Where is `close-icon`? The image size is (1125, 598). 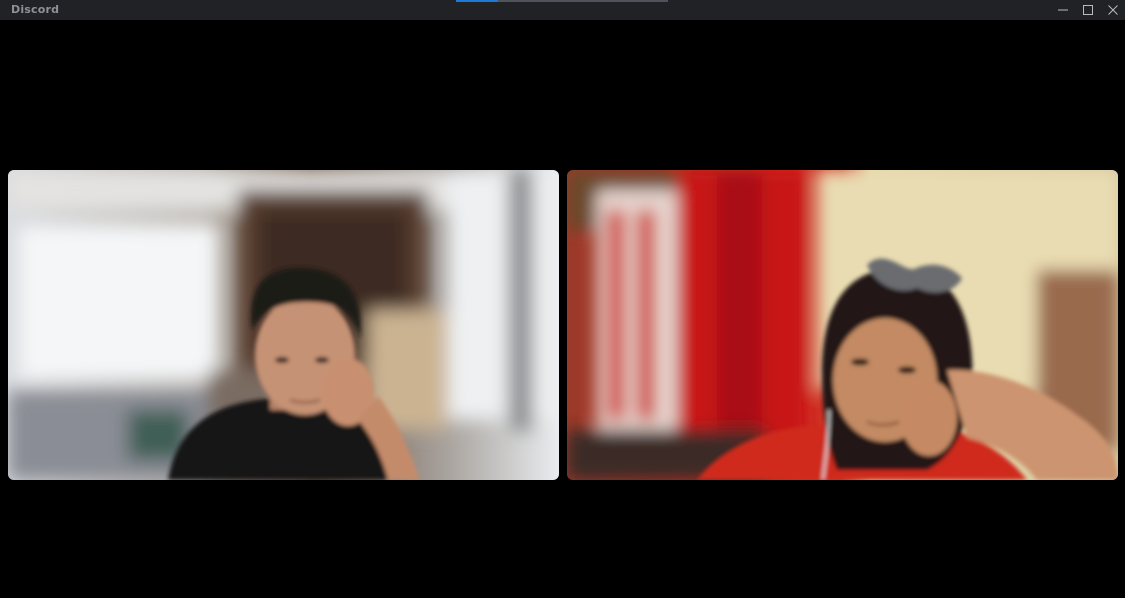 close-icon is located at coordinates (1112, 10).